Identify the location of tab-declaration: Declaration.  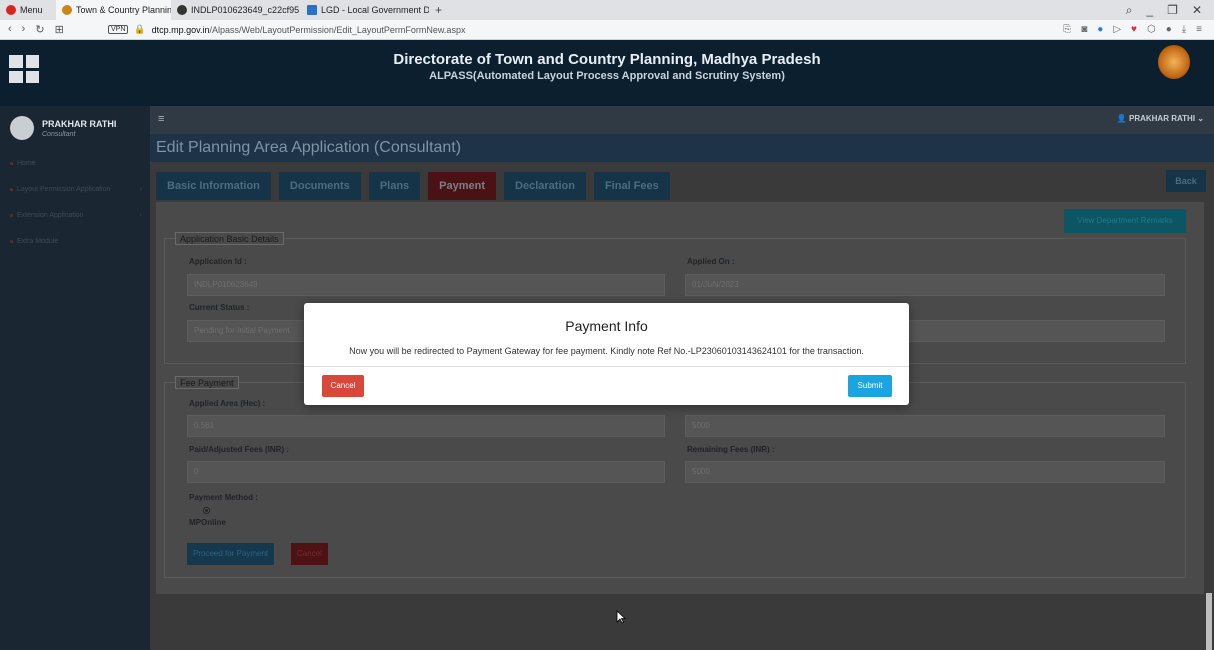
(545, 186).